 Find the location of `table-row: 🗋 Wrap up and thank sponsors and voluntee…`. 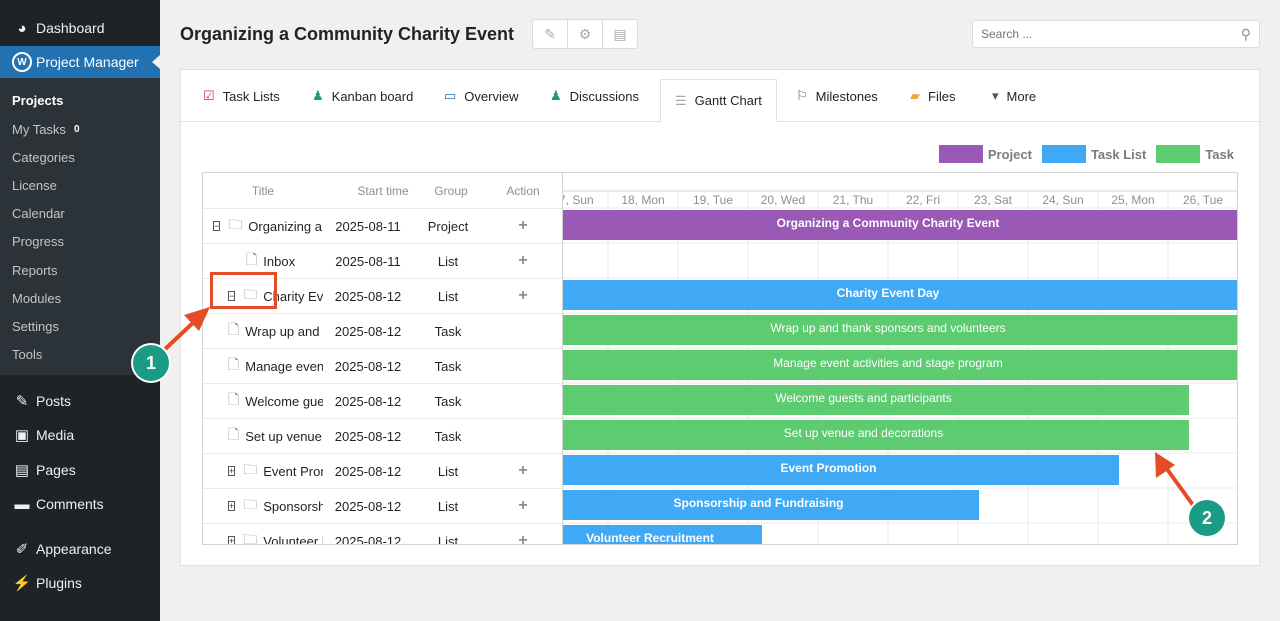

table-row: 🗋 Wrap up and thank sponsors and voluntee… is located at coordinates (382, 330).